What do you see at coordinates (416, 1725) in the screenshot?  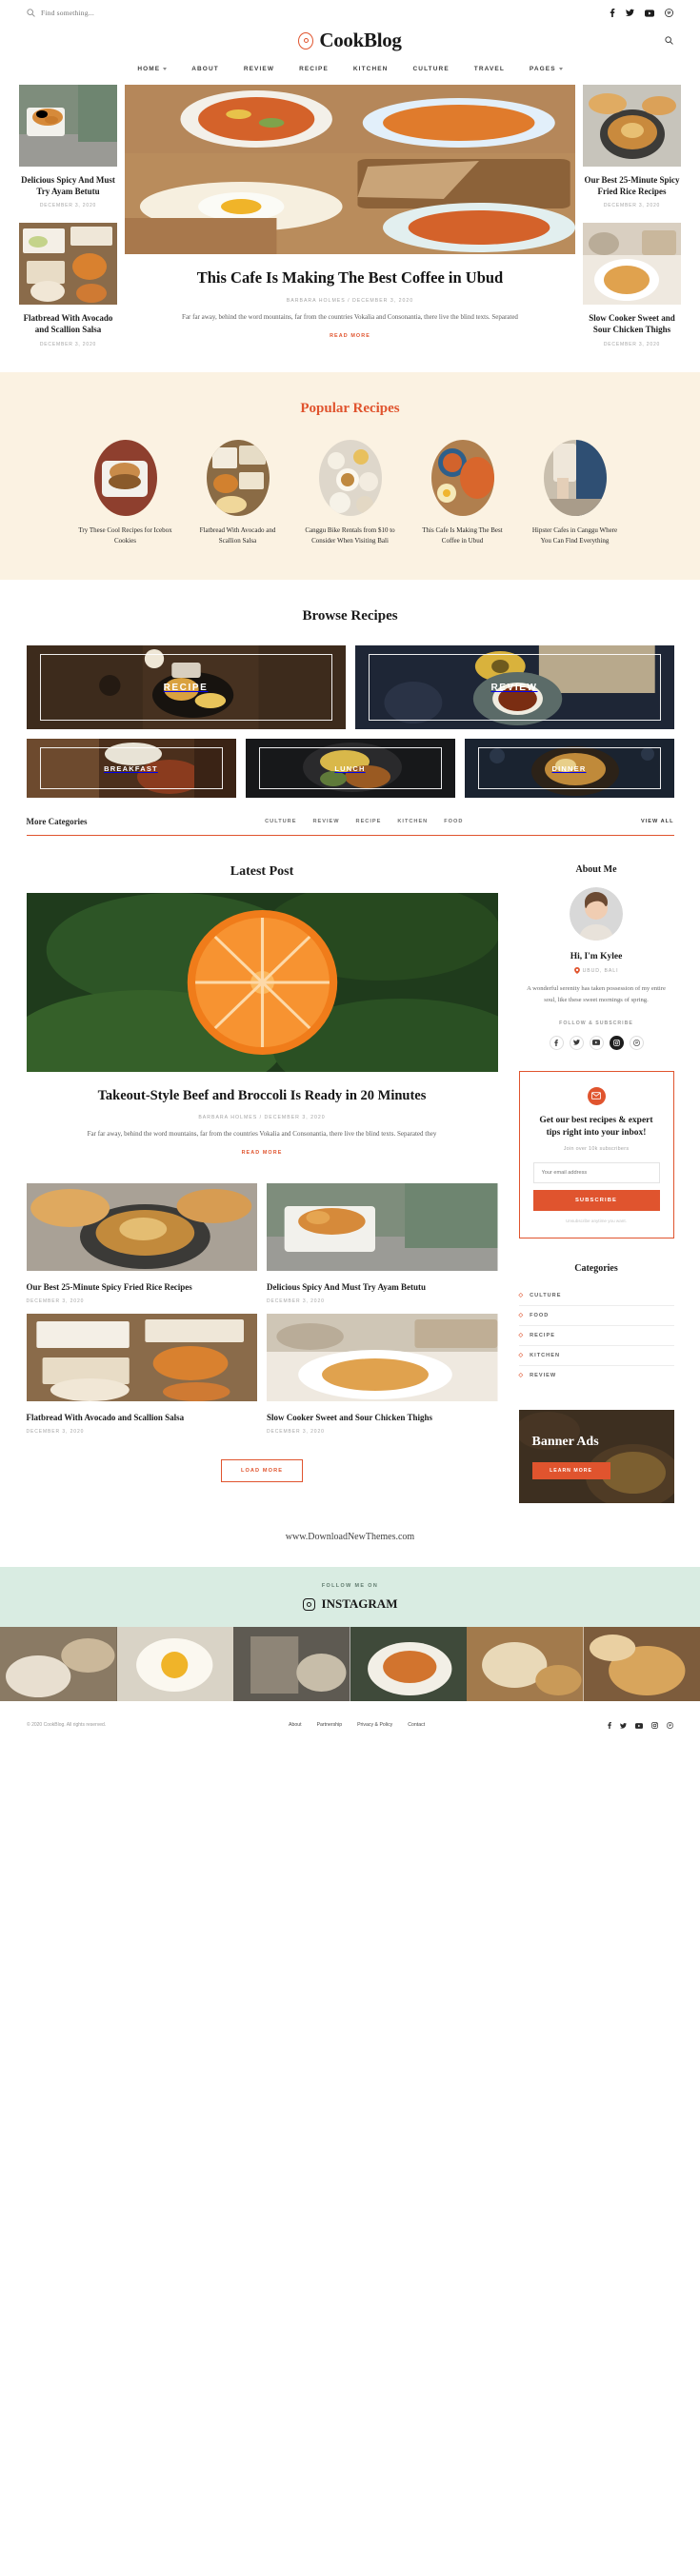 I see `footer-link-contact: Contact` at bounding box center [416, 1725].